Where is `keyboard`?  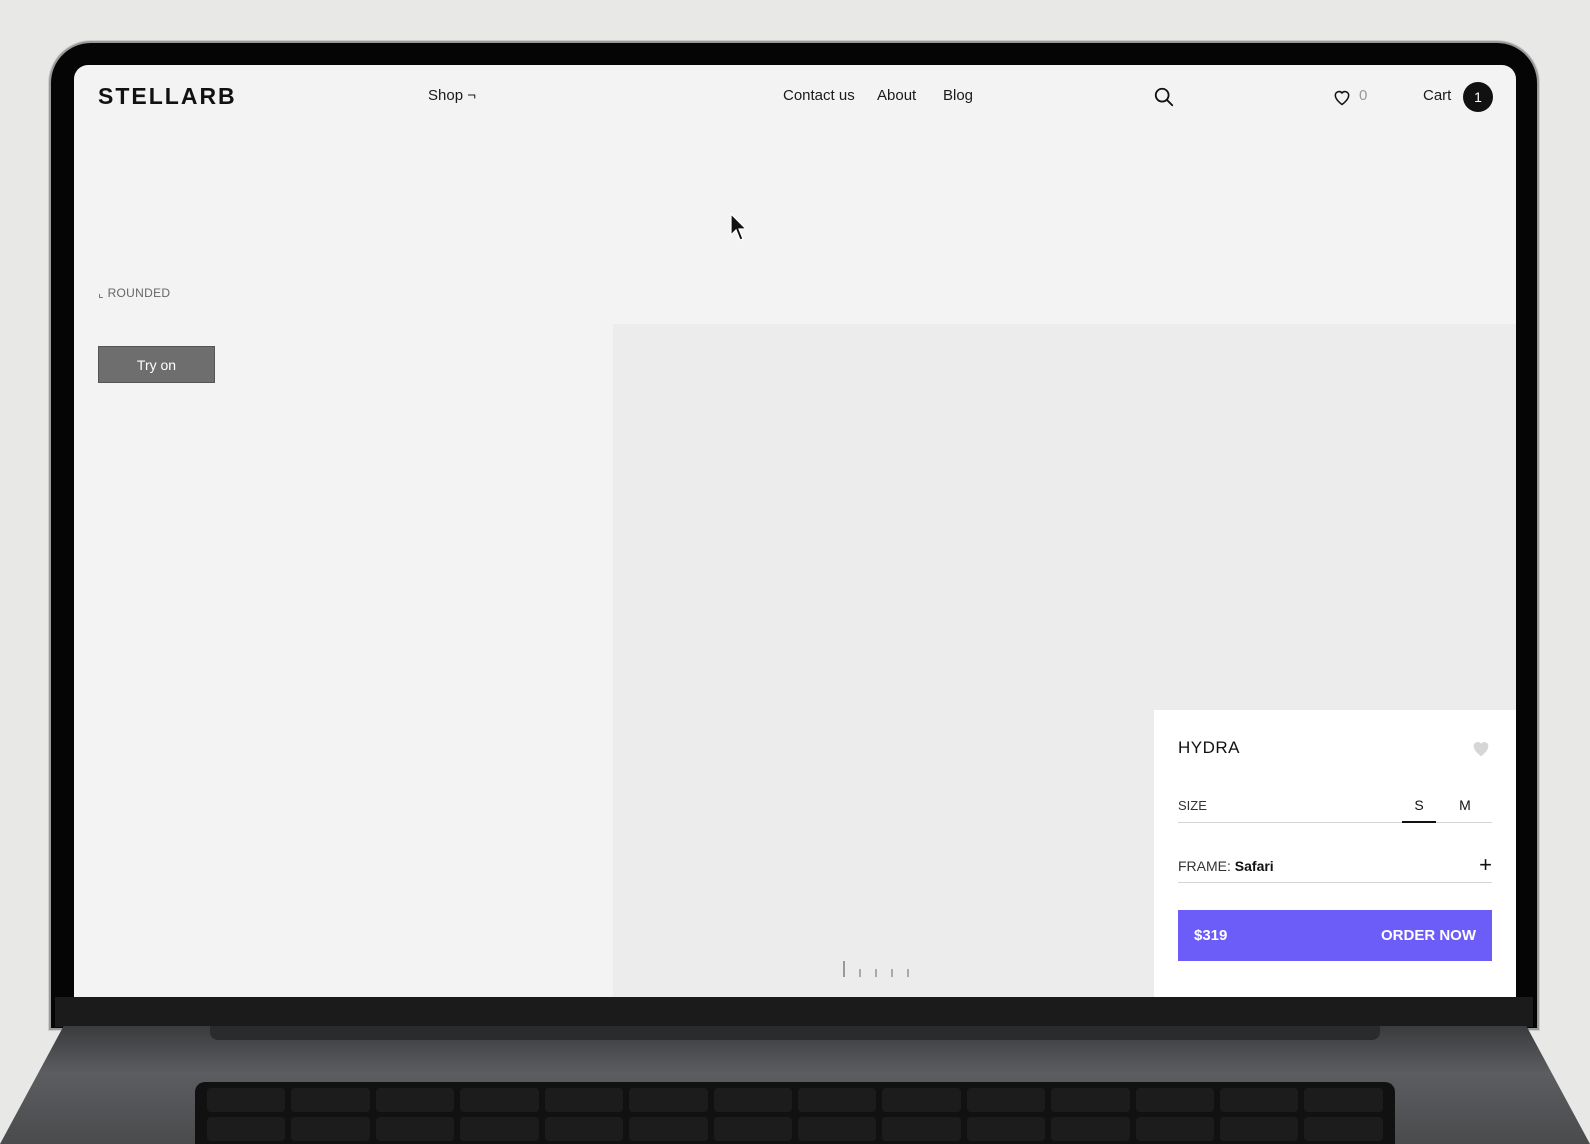 keyboard is located at coordinates (795, 1113).